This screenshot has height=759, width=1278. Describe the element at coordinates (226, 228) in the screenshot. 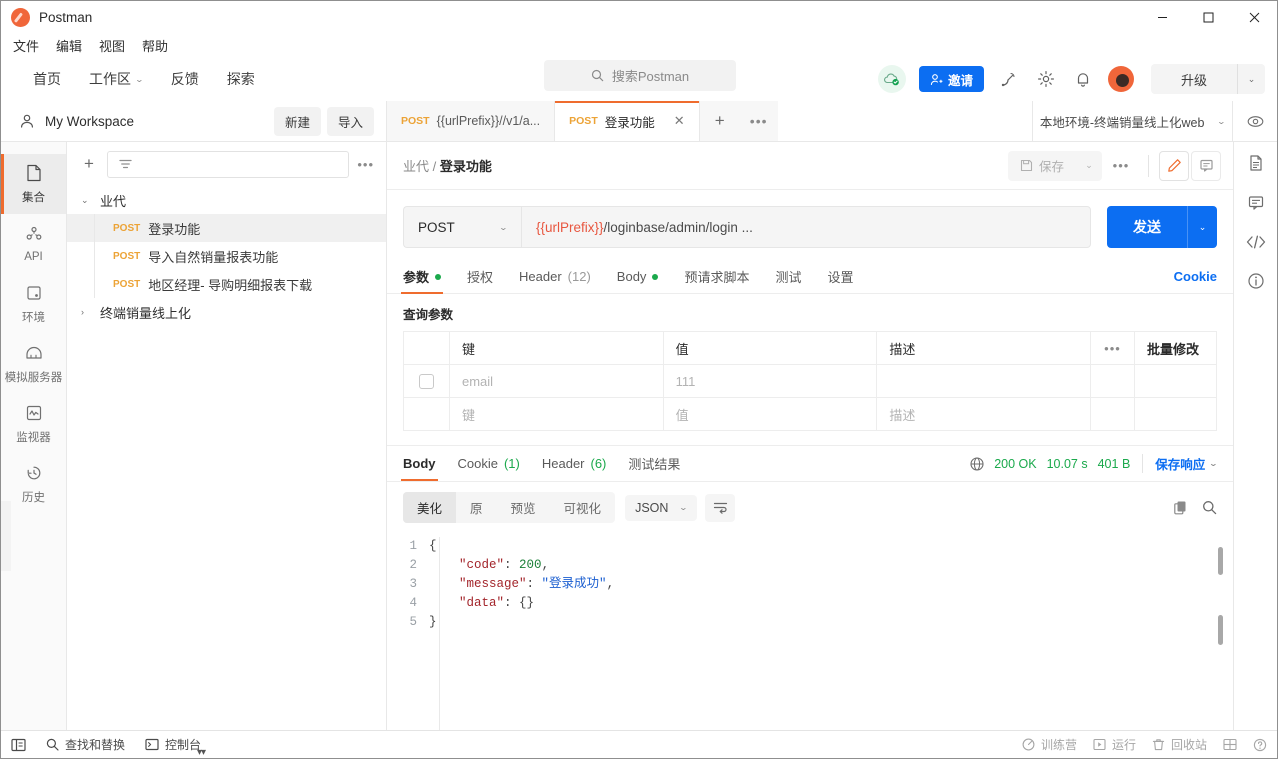

I see `tree-request-login: POST 登录功能` at that location.